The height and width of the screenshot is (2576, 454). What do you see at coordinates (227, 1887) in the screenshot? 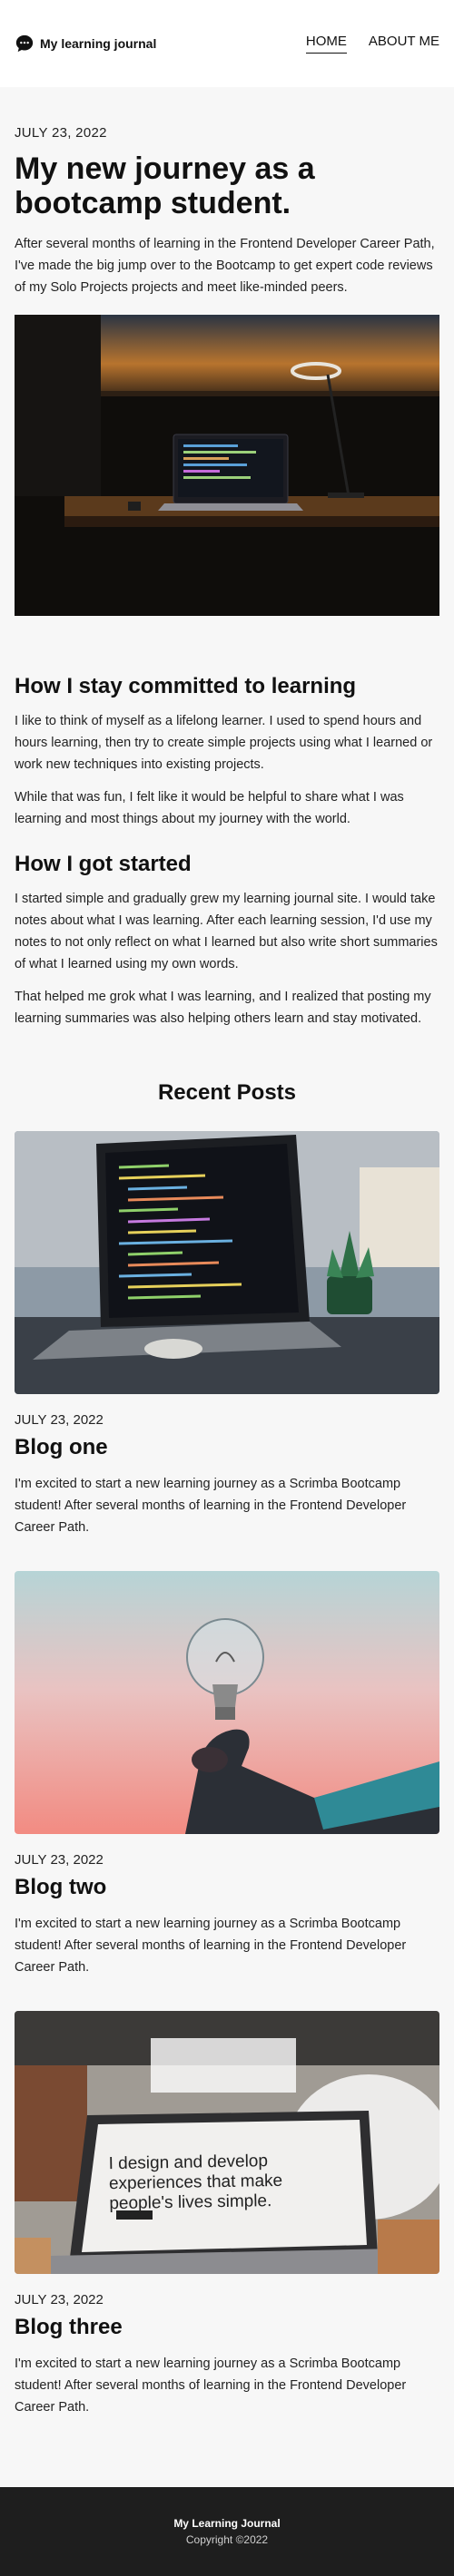
I see `post-title: Blog two` at bounding box center [227, 1887].